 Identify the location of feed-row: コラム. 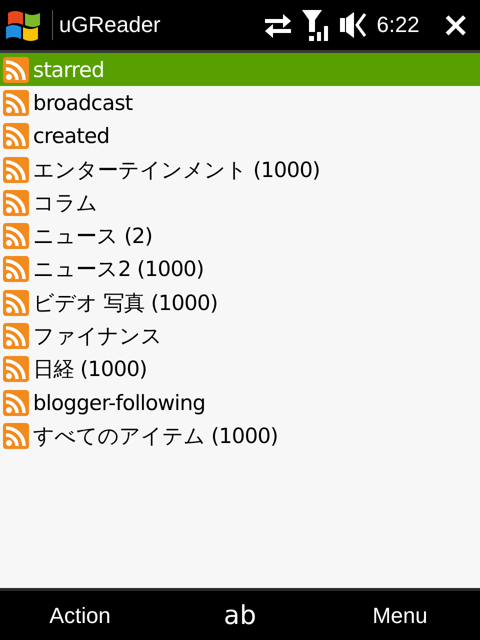
(240, 203).